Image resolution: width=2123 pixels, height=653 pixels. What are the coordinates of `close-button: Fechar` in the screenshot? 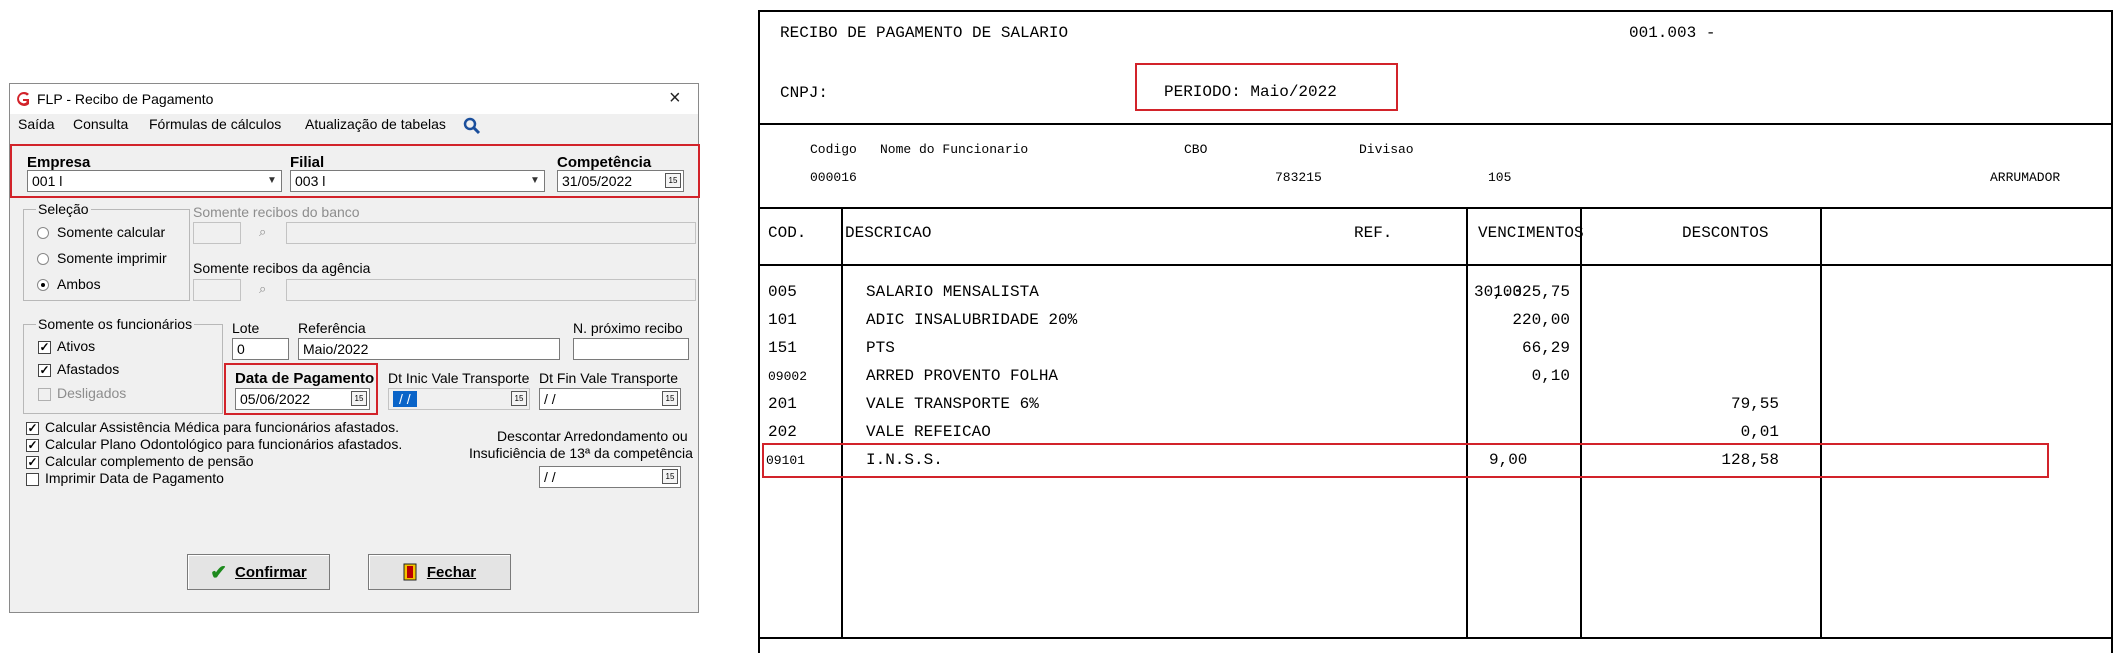 It's located at (439, 572).